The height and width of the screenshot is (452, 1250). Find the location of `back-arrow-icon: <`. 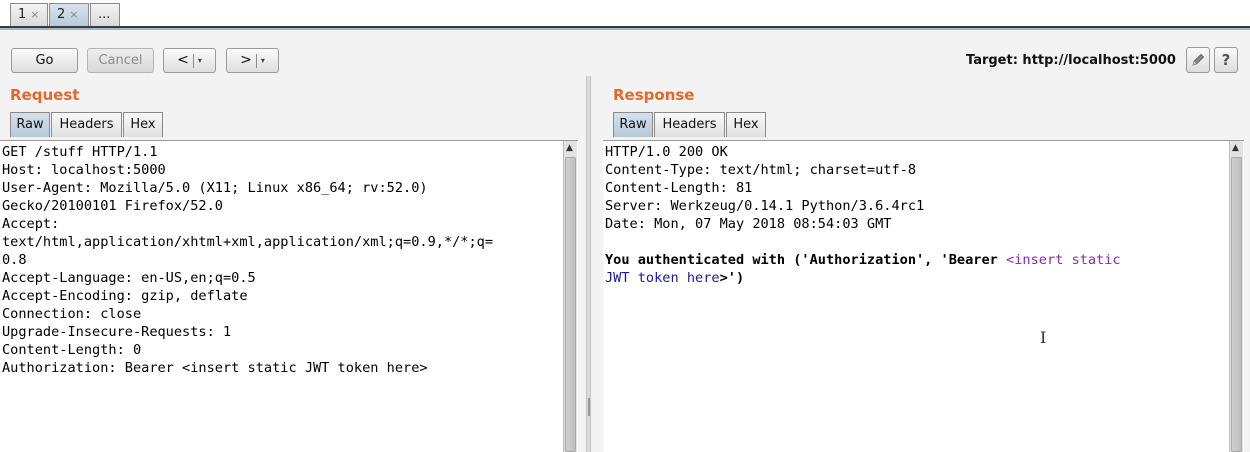

back-arrow-icon: < is located at coordinates (183, 60).